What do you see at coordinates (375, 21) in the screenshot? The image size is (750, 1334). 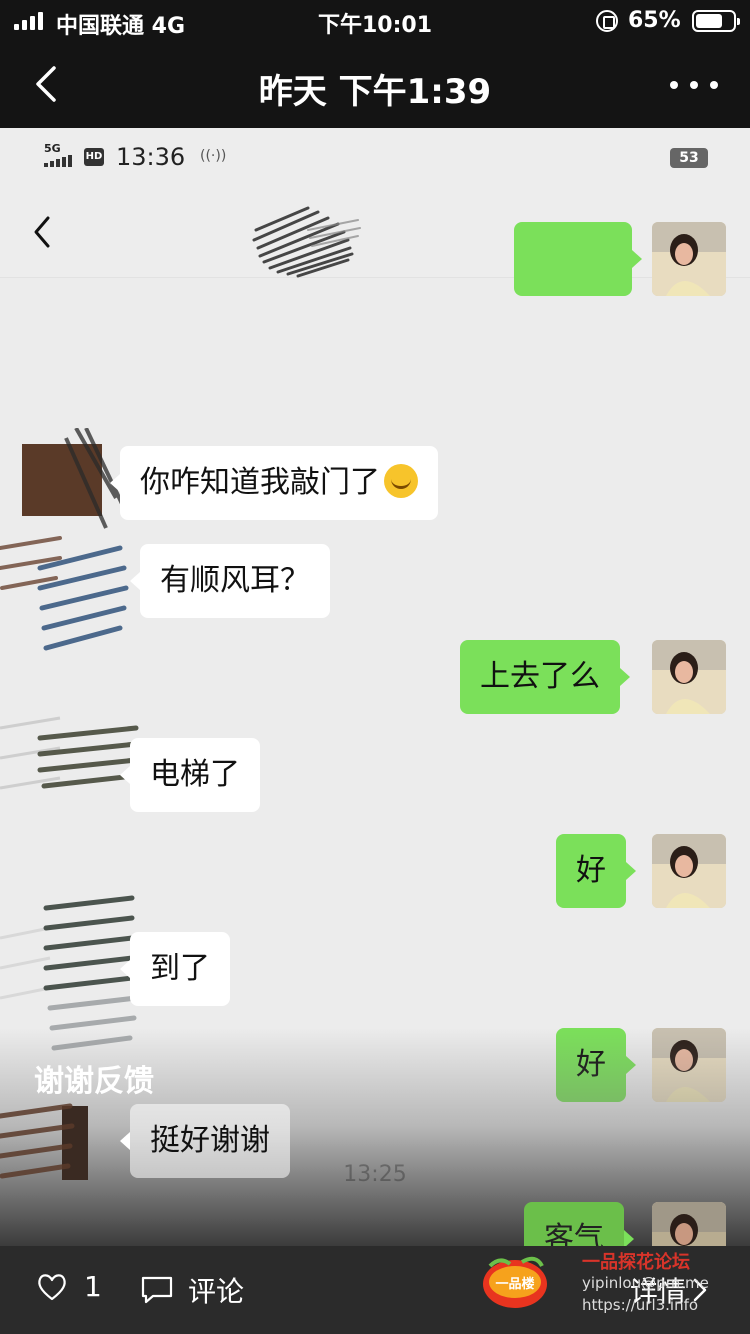 I see `outer-status-bar: 中国联通 4G 下午10:01 65%` at bounding box center [375, 21].